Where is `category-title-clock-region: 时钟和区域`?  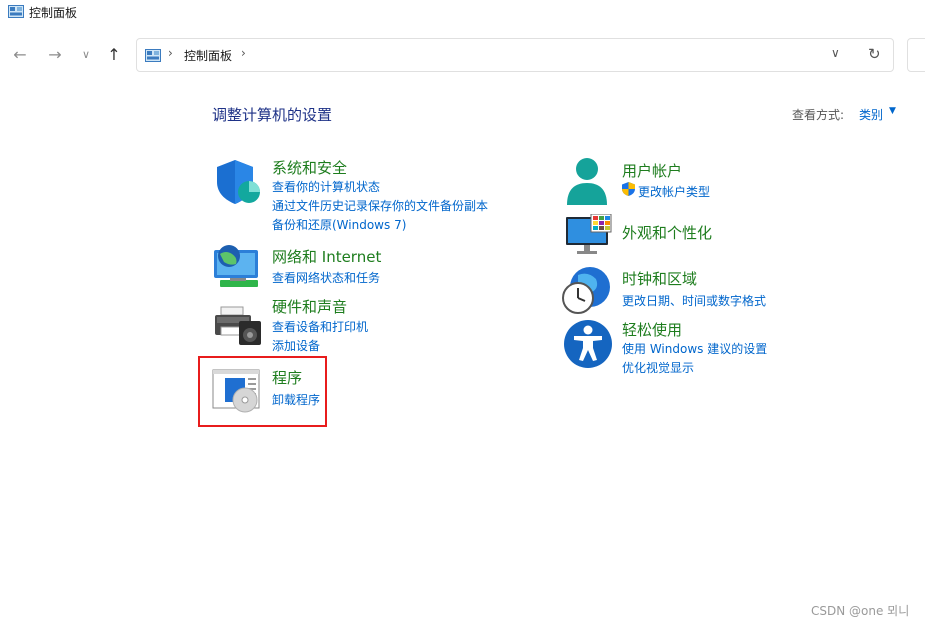
category-title-clock-region: 时钟和区域 is located at coordinates (659, 278).